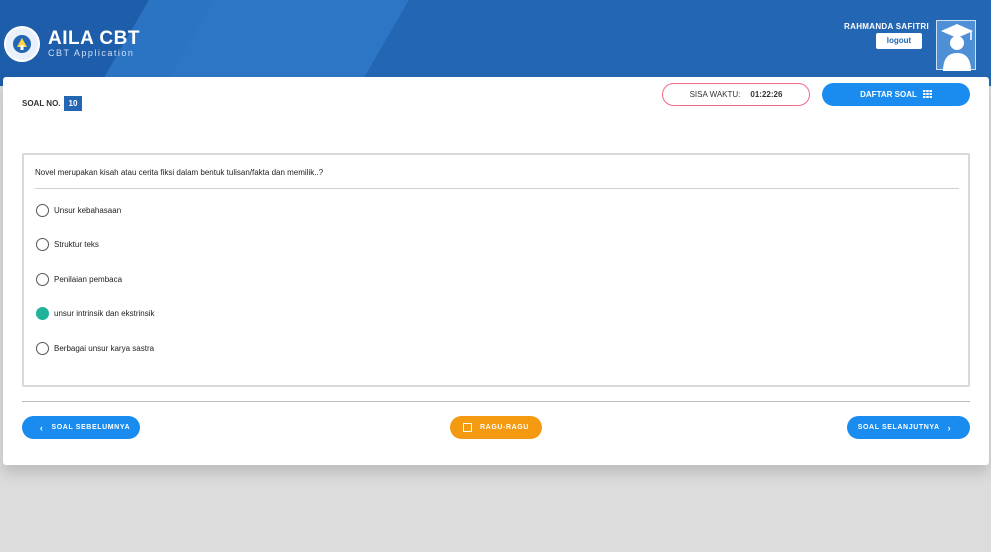 The width and height of the screenshot is (991, 552). What do you see at coordinates (766, 94) in the screenshot?
I see `timer-value: 01:22:26` at bounding box center [766, 94].